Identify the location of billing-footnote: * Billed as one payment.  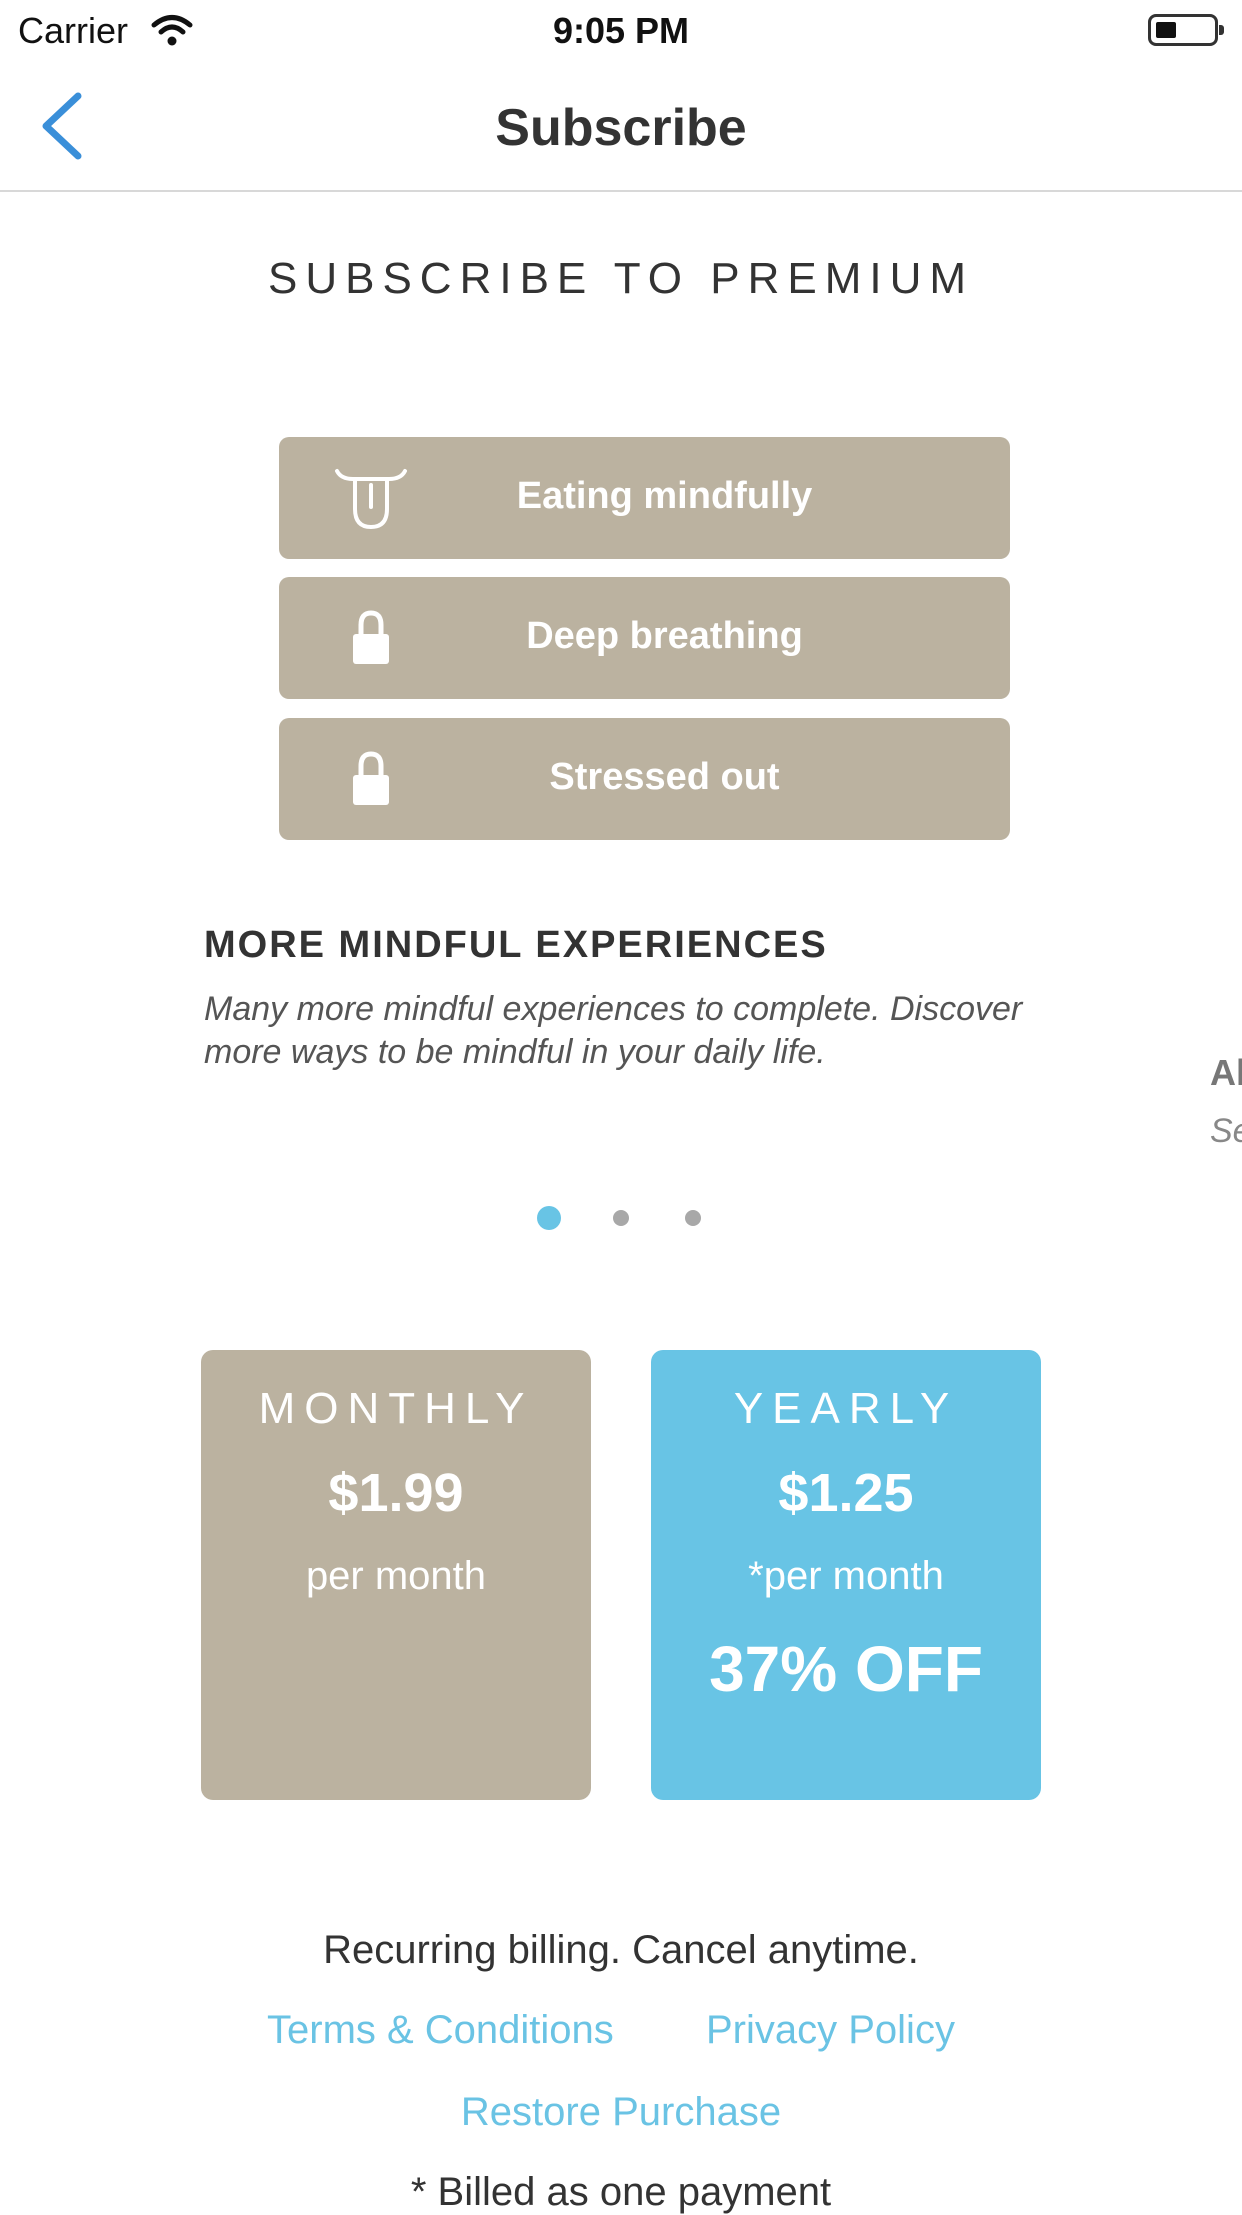
(621, 2192).